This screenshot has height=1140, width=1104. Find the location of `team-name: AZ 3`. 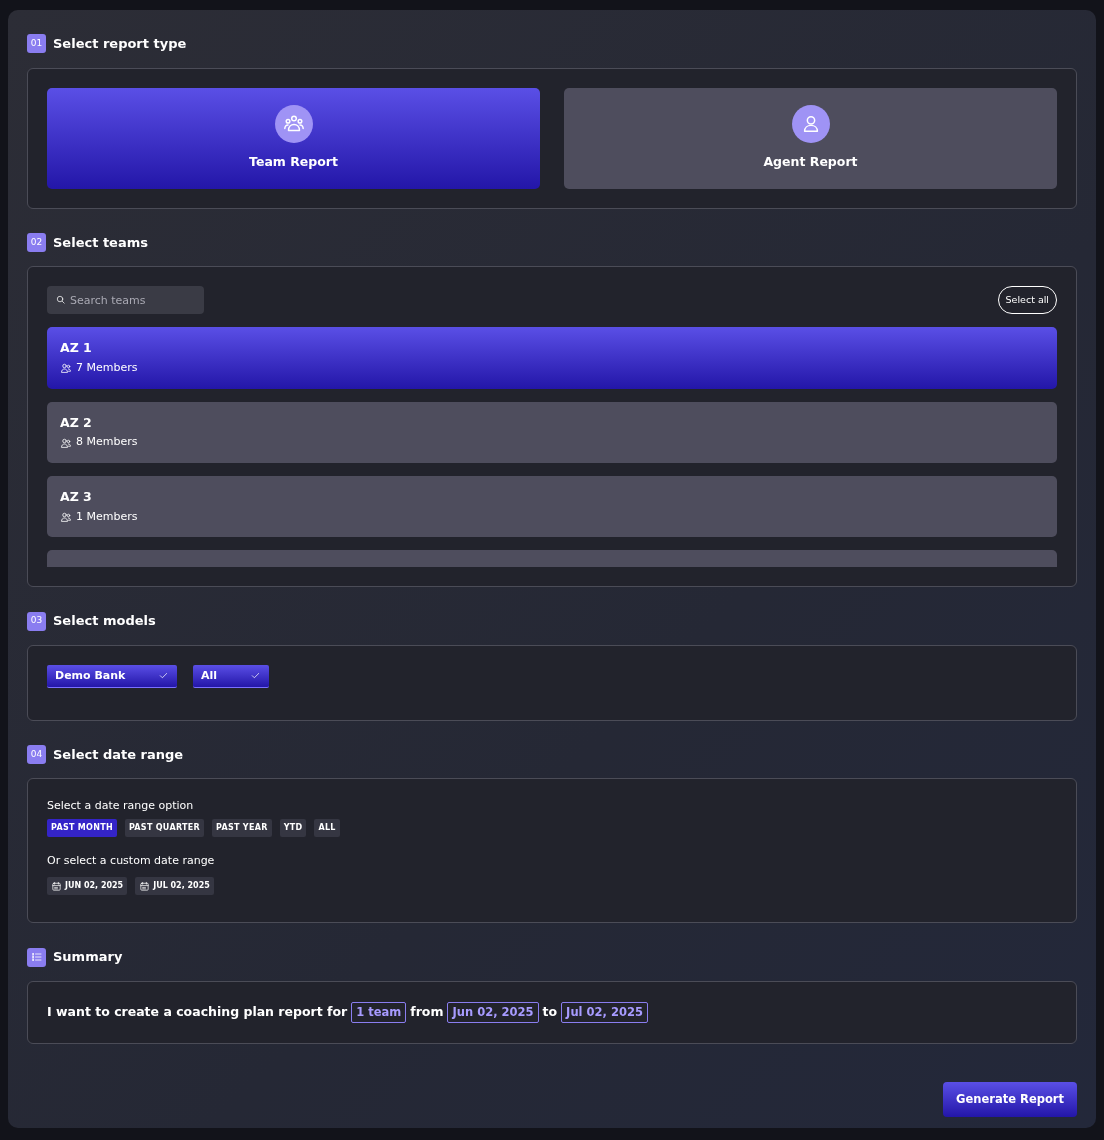

team-name: AZ 3 is located at coordinates (76, 496).